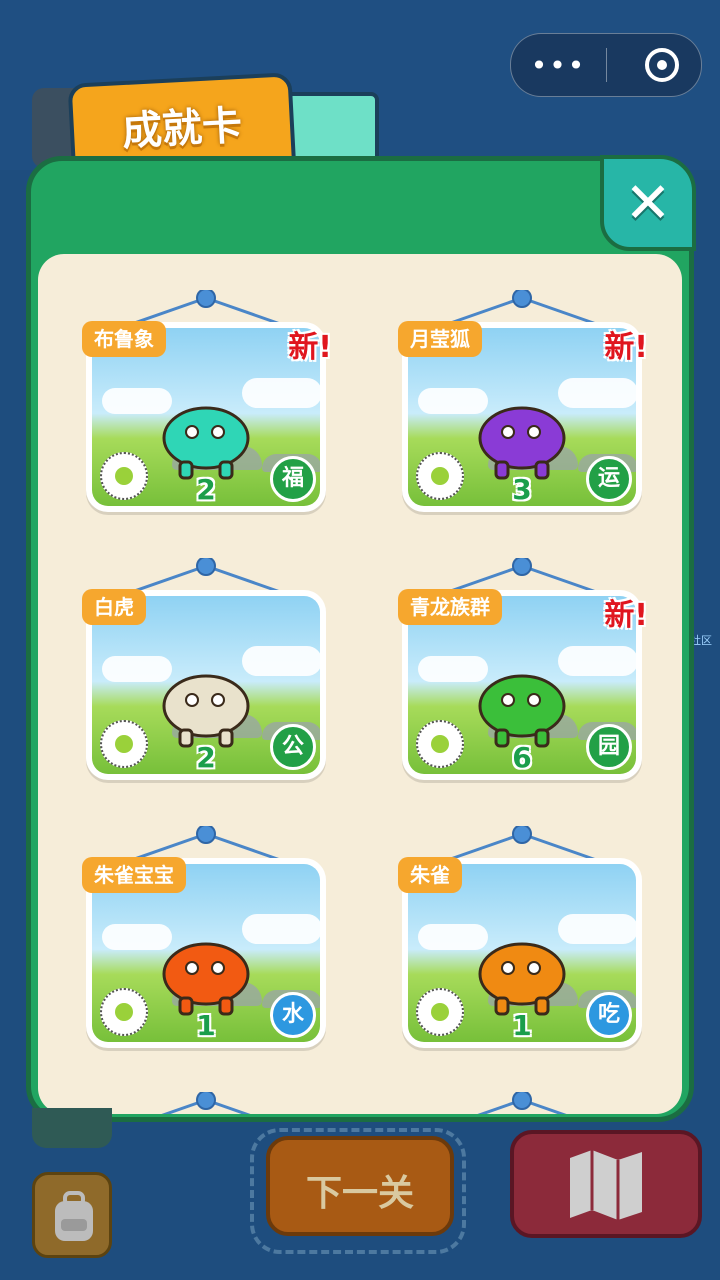 The height and width of the screenshot is (1280, 720). I want to click on map-button, so click(606, 1184).